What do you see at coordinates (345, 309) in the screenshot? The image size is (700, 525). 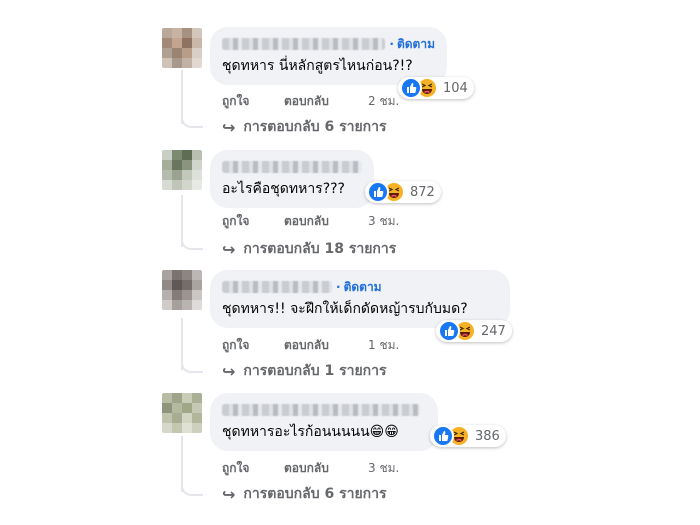 I see `comment-text: ชุดทหาร!! จะฝึกให้เด็กดัดหญ้ารบกับมด?` at bounding box center [345, 309].